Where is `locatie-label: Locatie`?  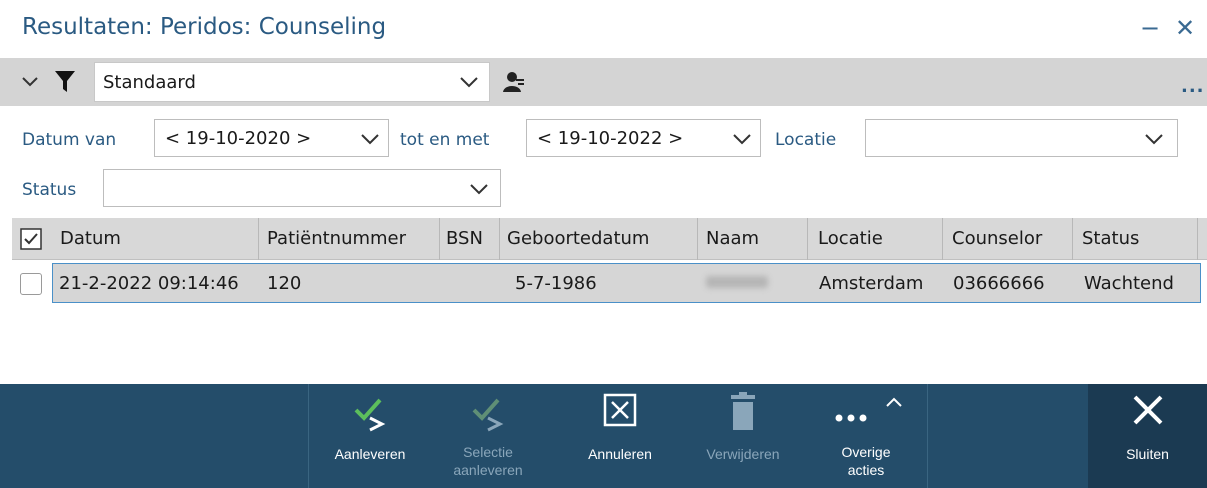
locatie-label: Locatie is located at coordinates (806, 140).